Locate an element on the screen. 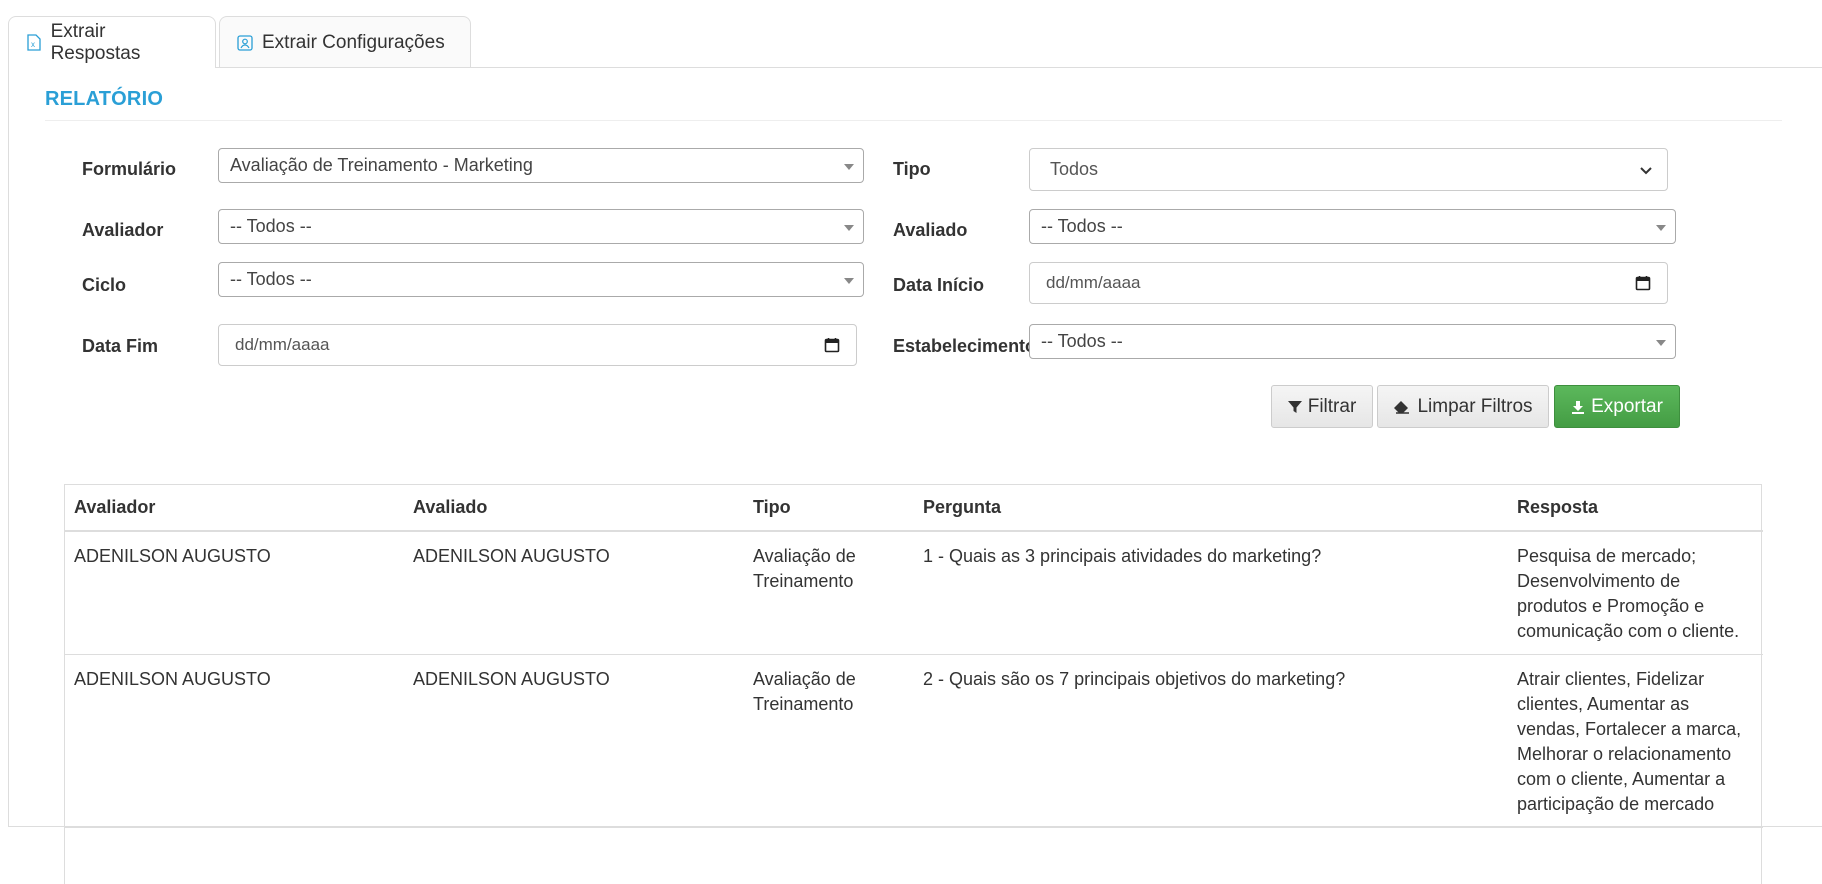 The image size is (1822, 884). col-header-tipo: Tipo is located at coordinates (829, 508).